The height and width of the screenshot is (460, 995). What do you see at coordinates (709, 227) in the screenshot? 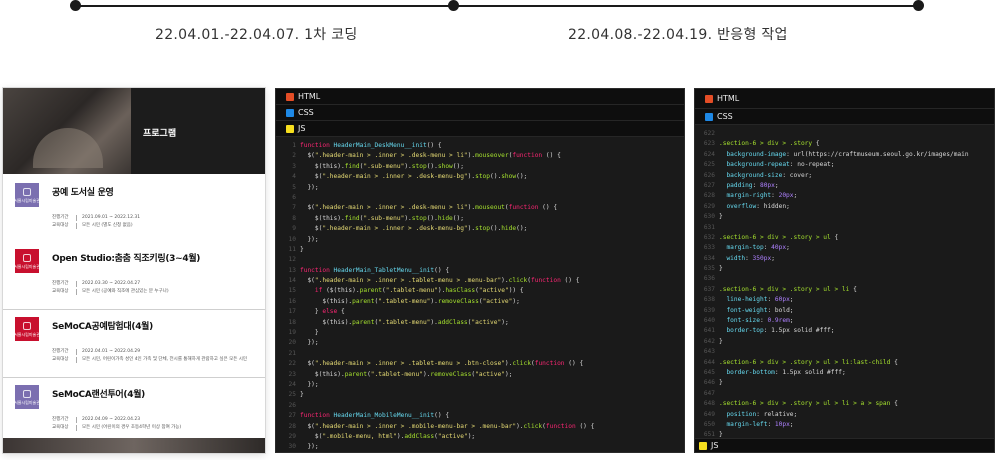
I see `line-number: 631` at bounding box center [709, 227].